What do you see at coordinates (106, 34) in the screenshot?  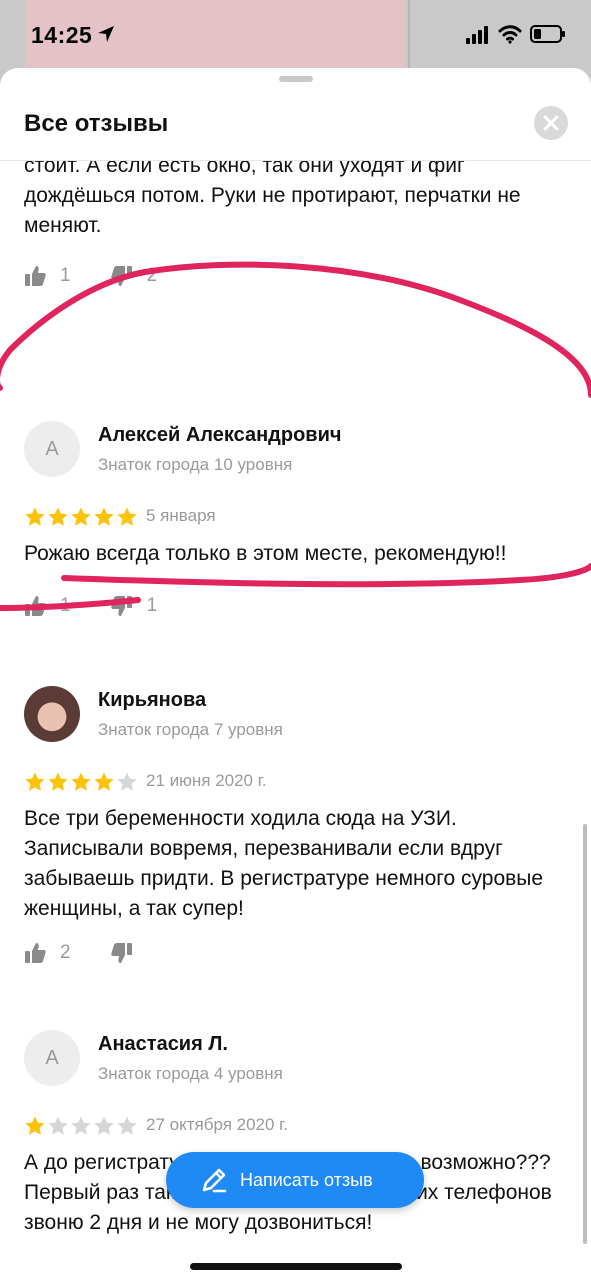 I see `location-arrow-icon` at bounding box center [106, 34].